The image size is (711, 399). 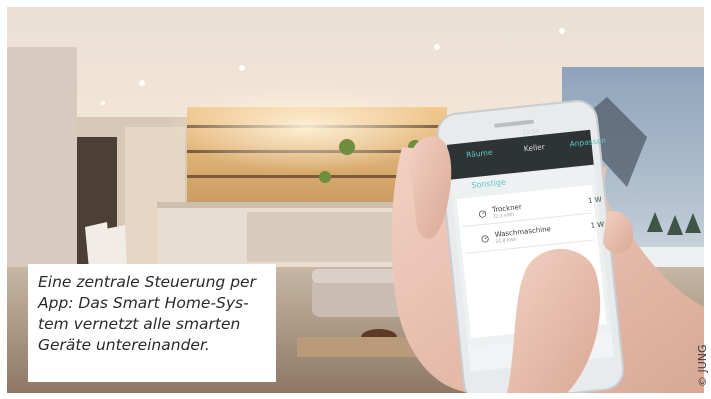 What do you see at coordinates (507, 208) in the screenshot?
I see `device-name: Trockner` at bounding box center [507, 208].